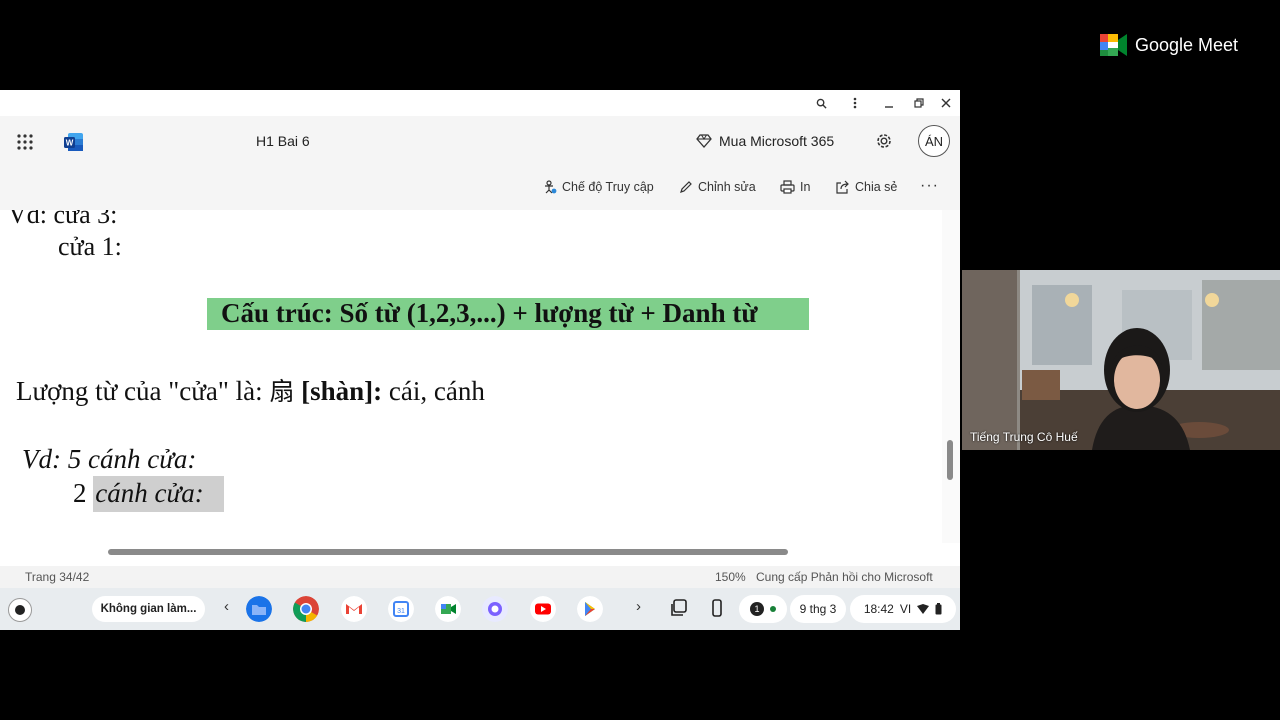 The image size is (1280, 720). I want to click on word-header: W H1 Bai 6 Mua Microsoft 365 ÁN, so click(480, 142).